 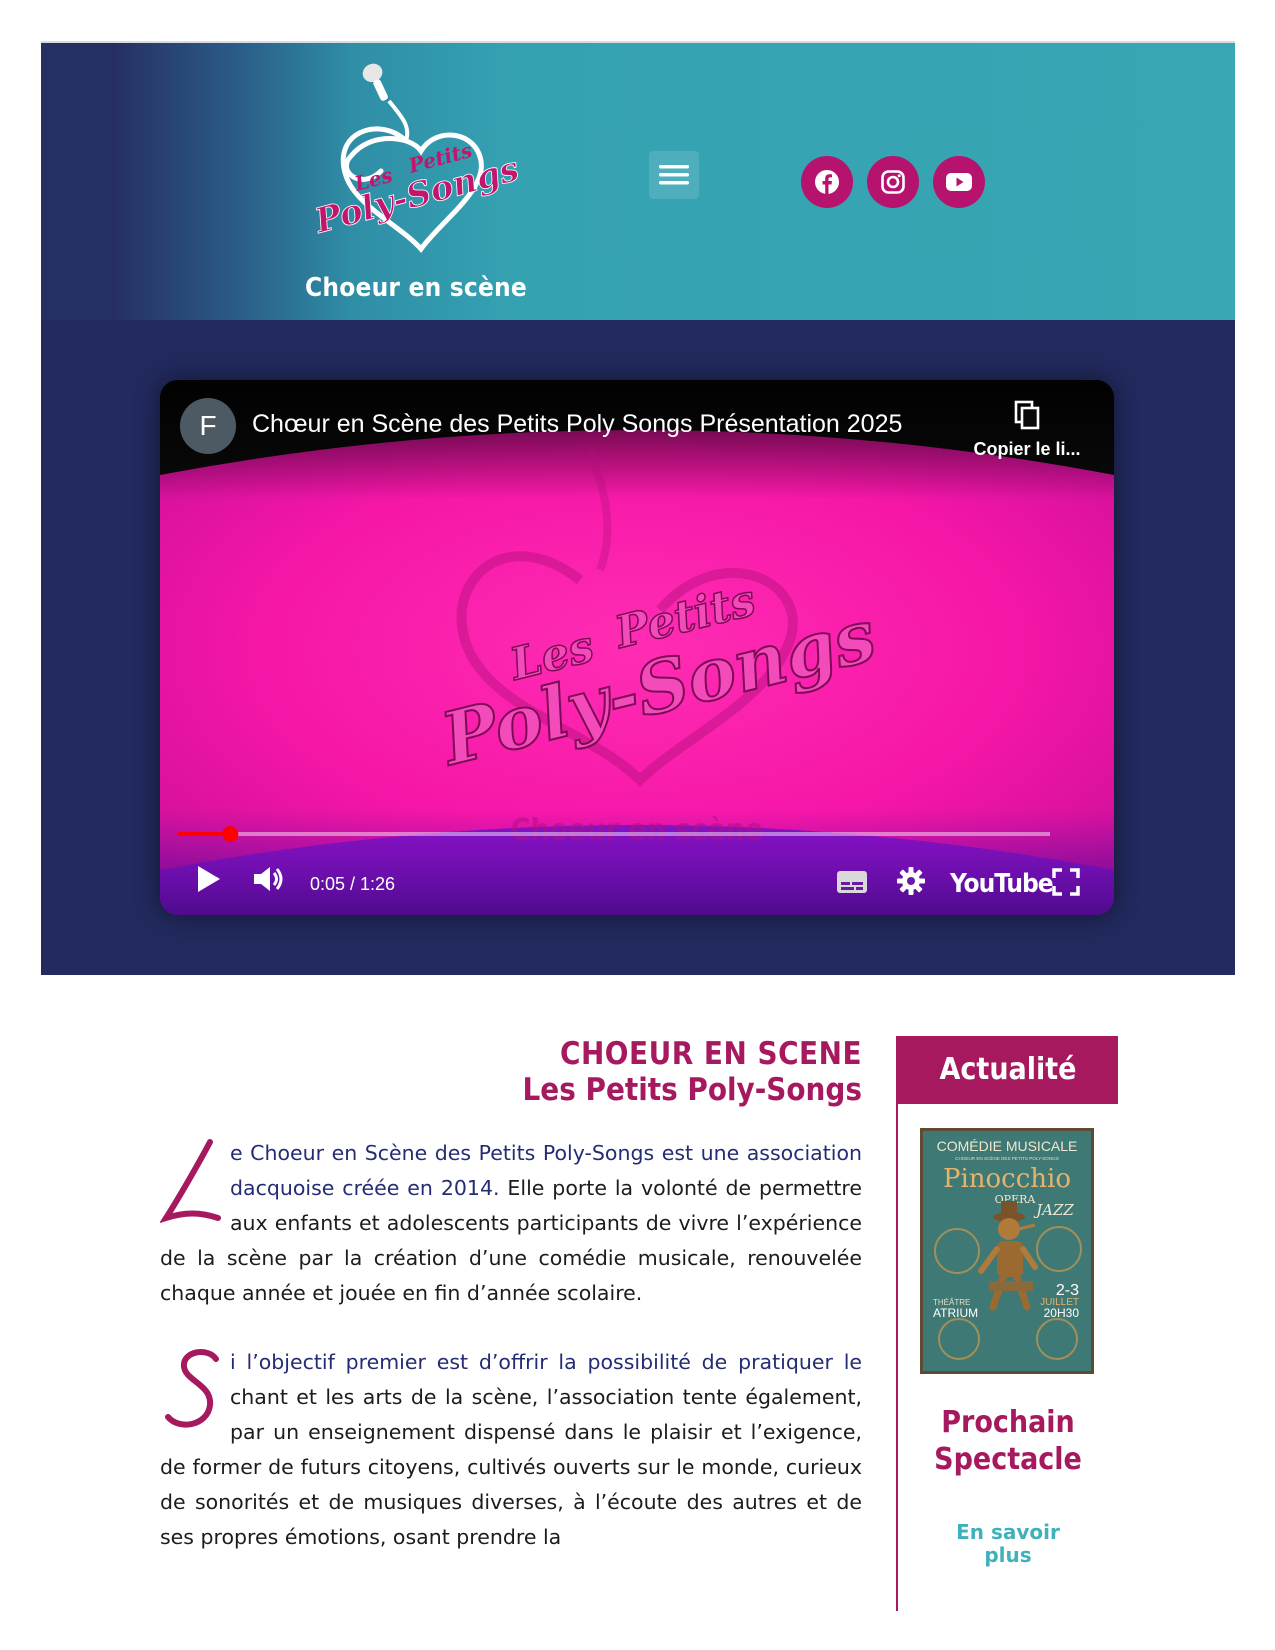 I want to click on facebook-icon, so click(x=827, y=182).